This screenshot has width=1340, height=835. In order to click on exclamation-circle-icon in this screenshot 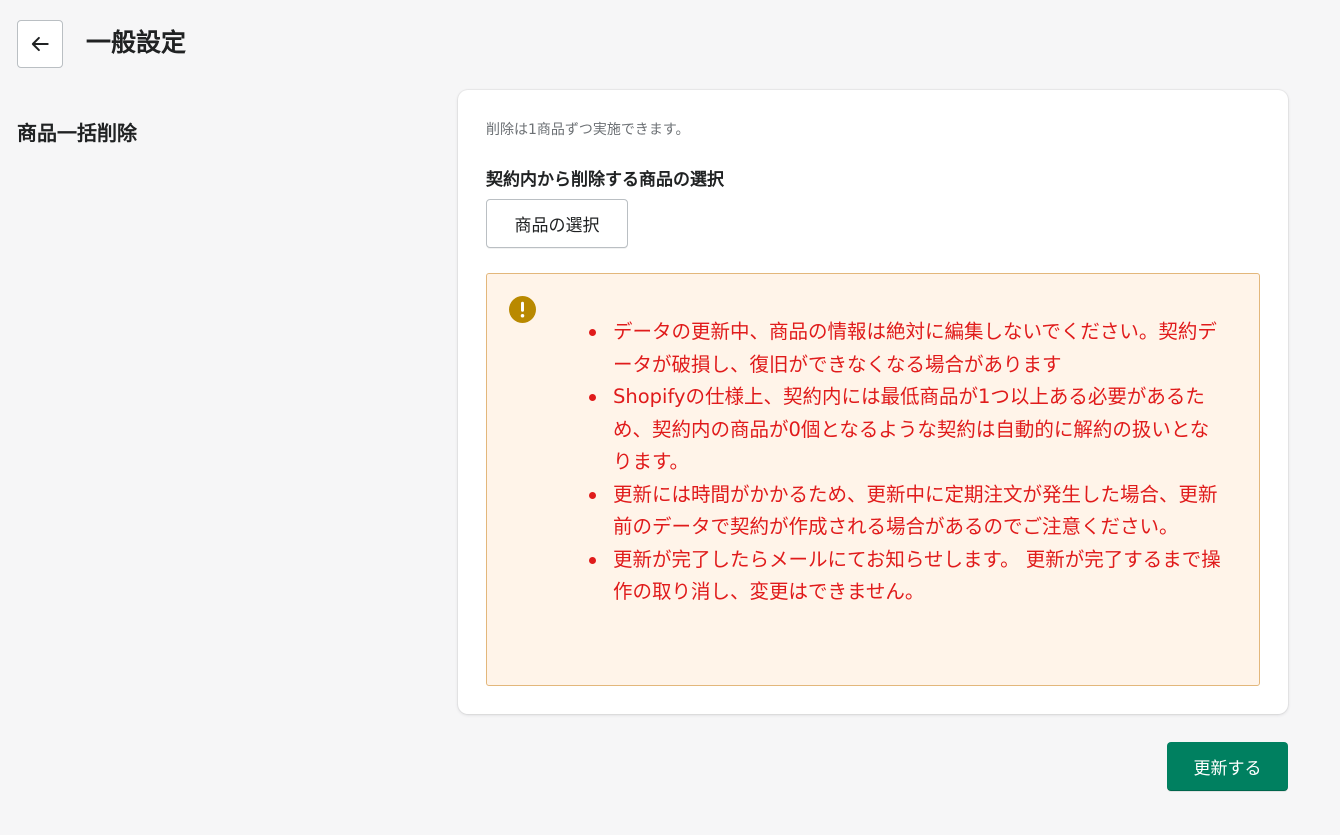, I will do `click(522, 309)`.